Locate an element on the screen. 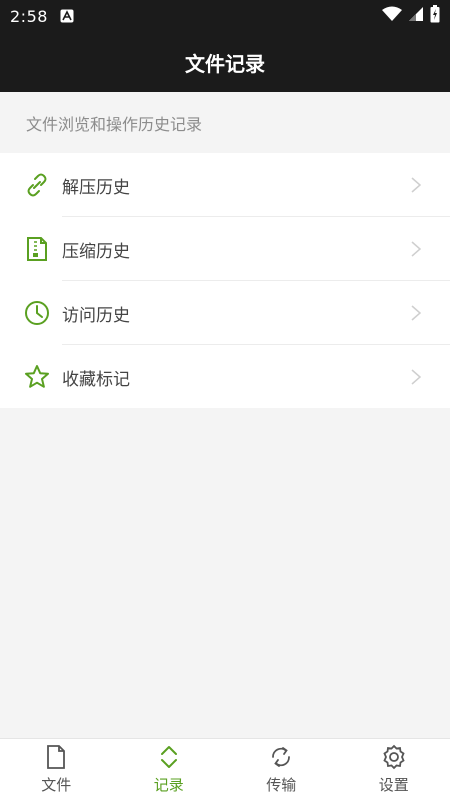 Image resolution: width=450 pixels, height=800 pixels. file-icon is located at coordinates (56, 757).